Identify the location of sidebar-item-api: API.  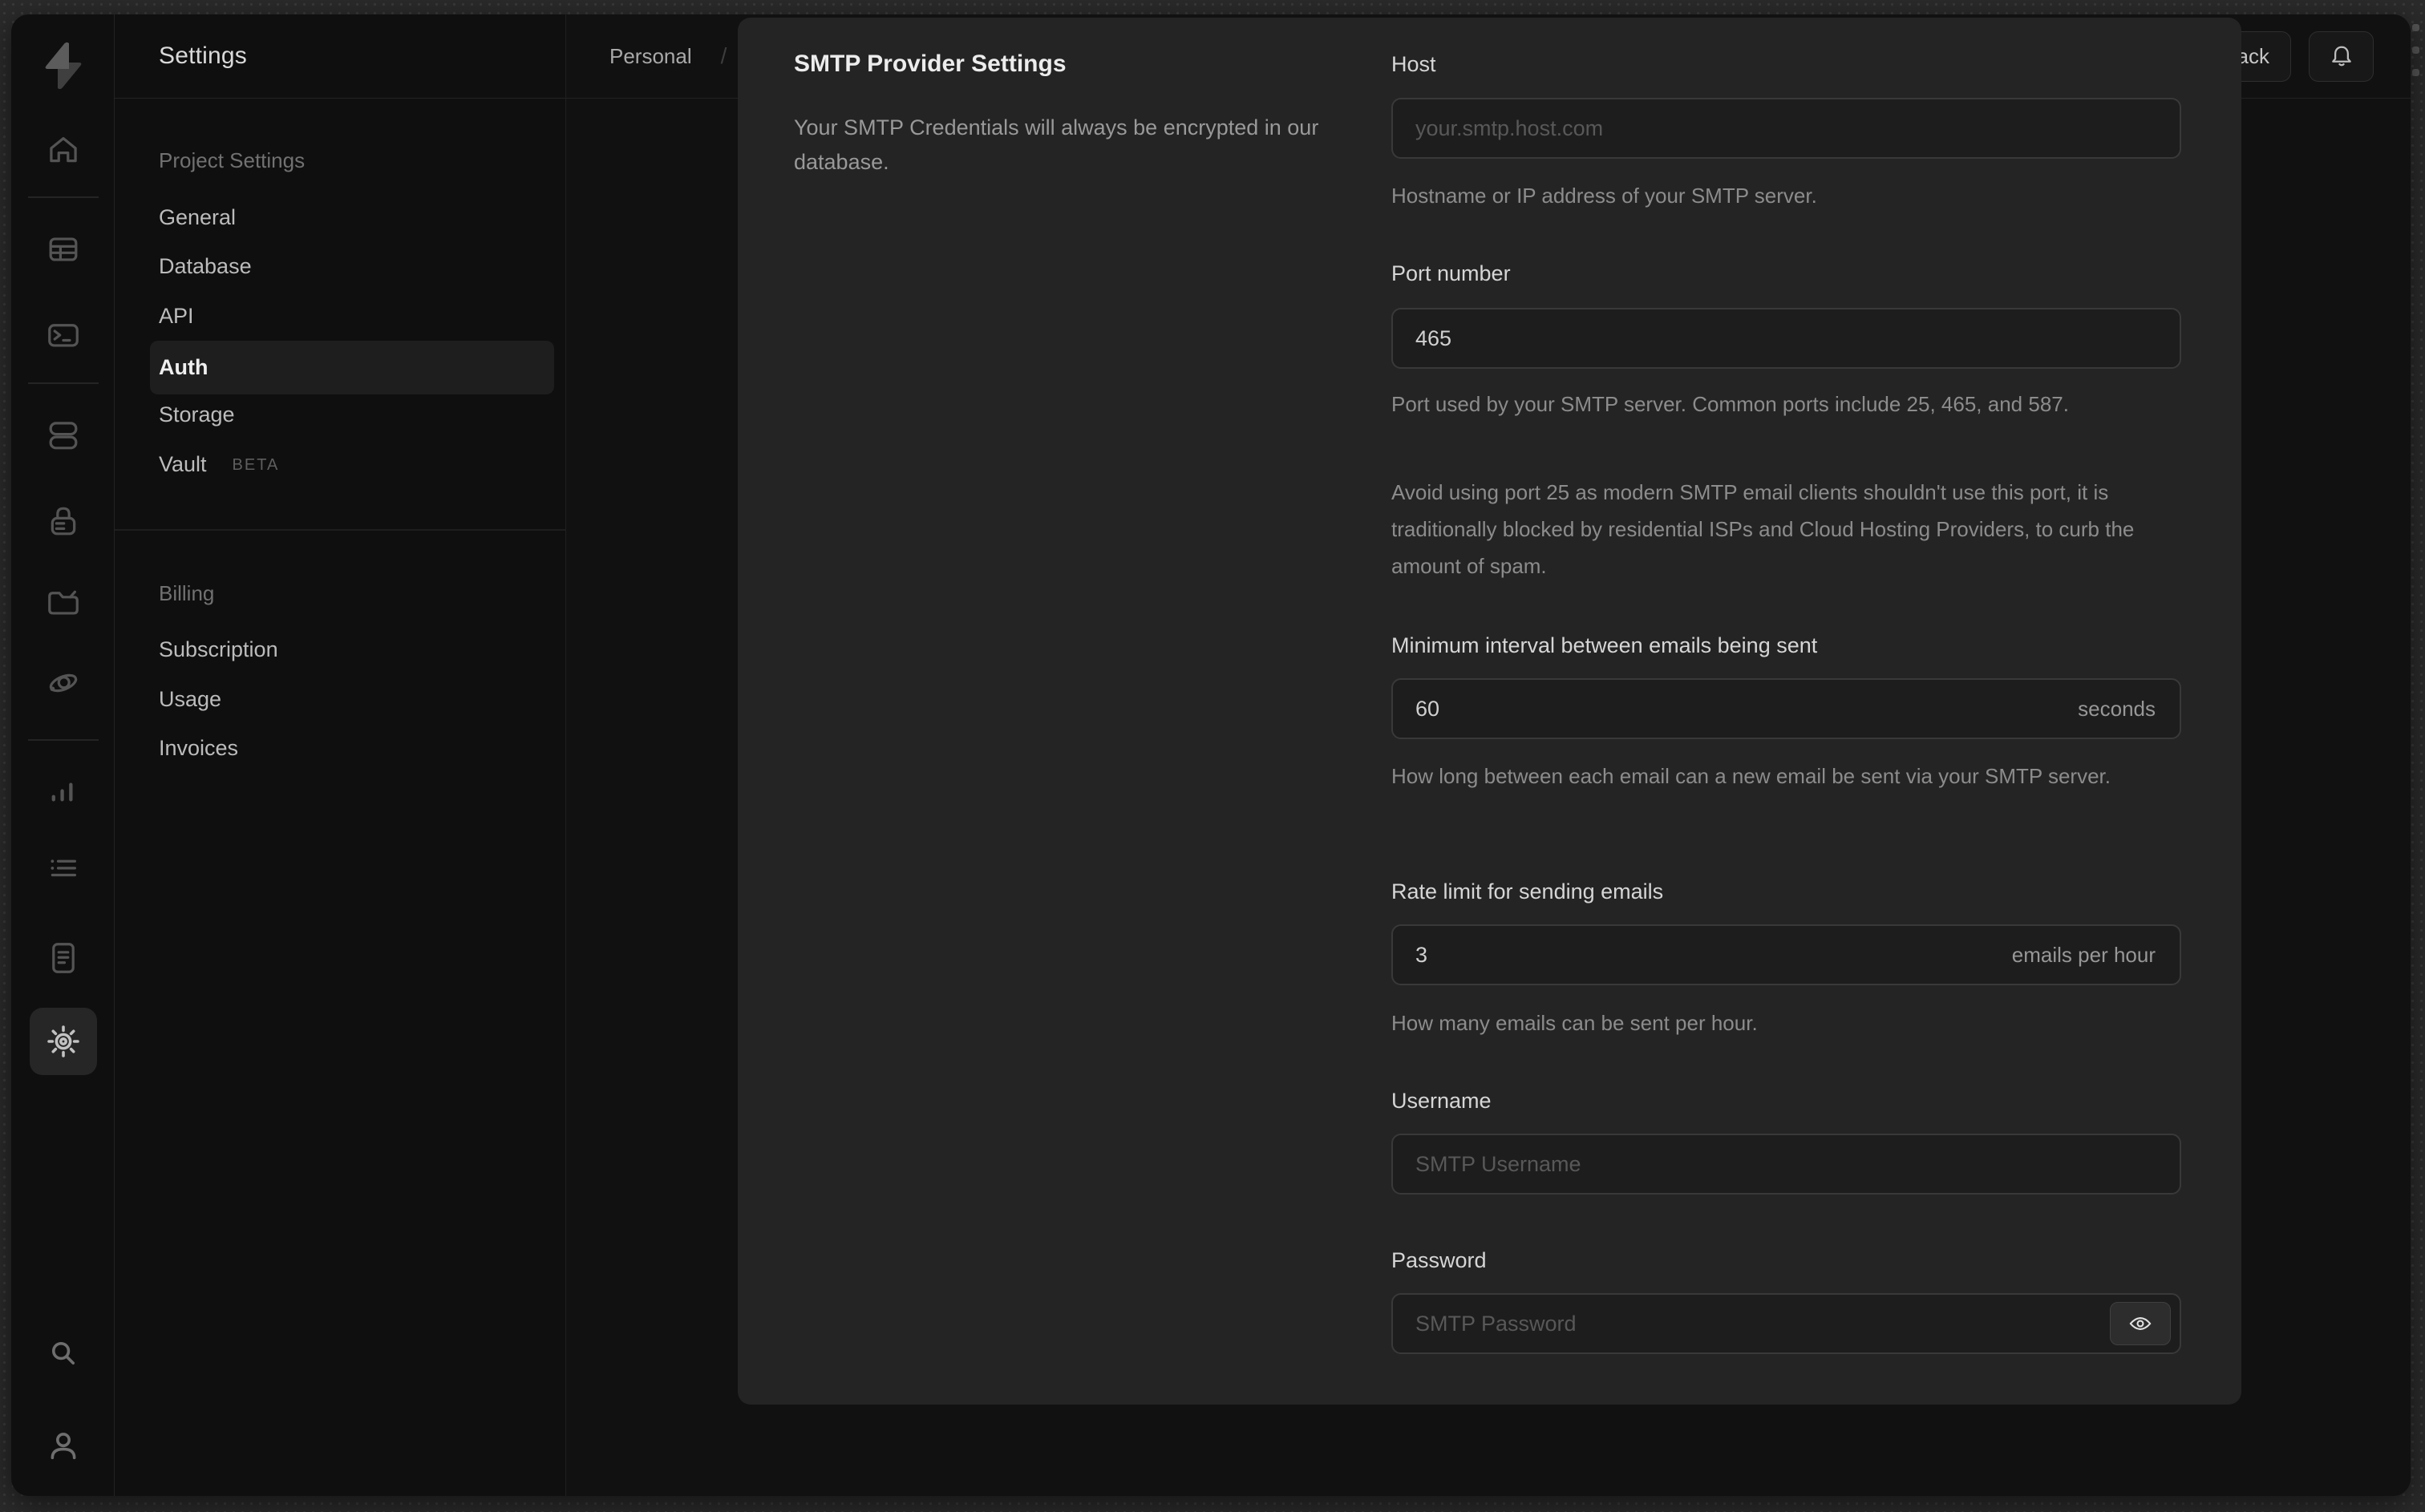
(176, 315).